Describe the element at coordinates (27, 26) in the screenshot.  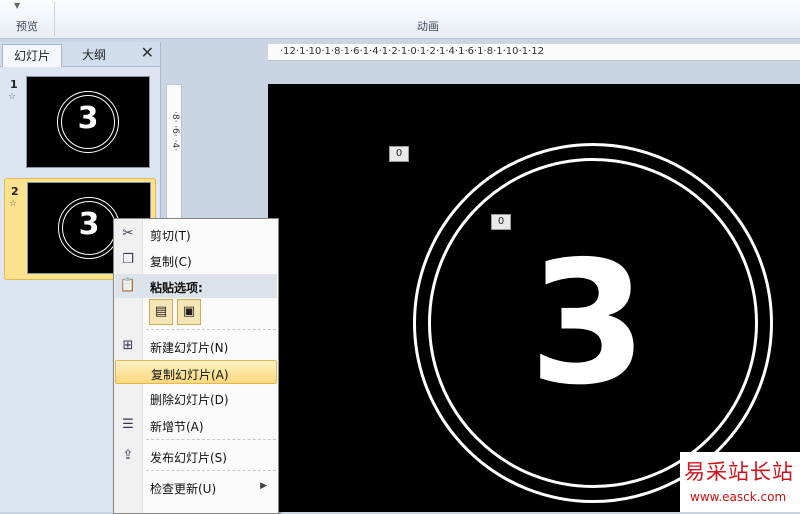
I see `ribbon-group-label: 预览` at that location.